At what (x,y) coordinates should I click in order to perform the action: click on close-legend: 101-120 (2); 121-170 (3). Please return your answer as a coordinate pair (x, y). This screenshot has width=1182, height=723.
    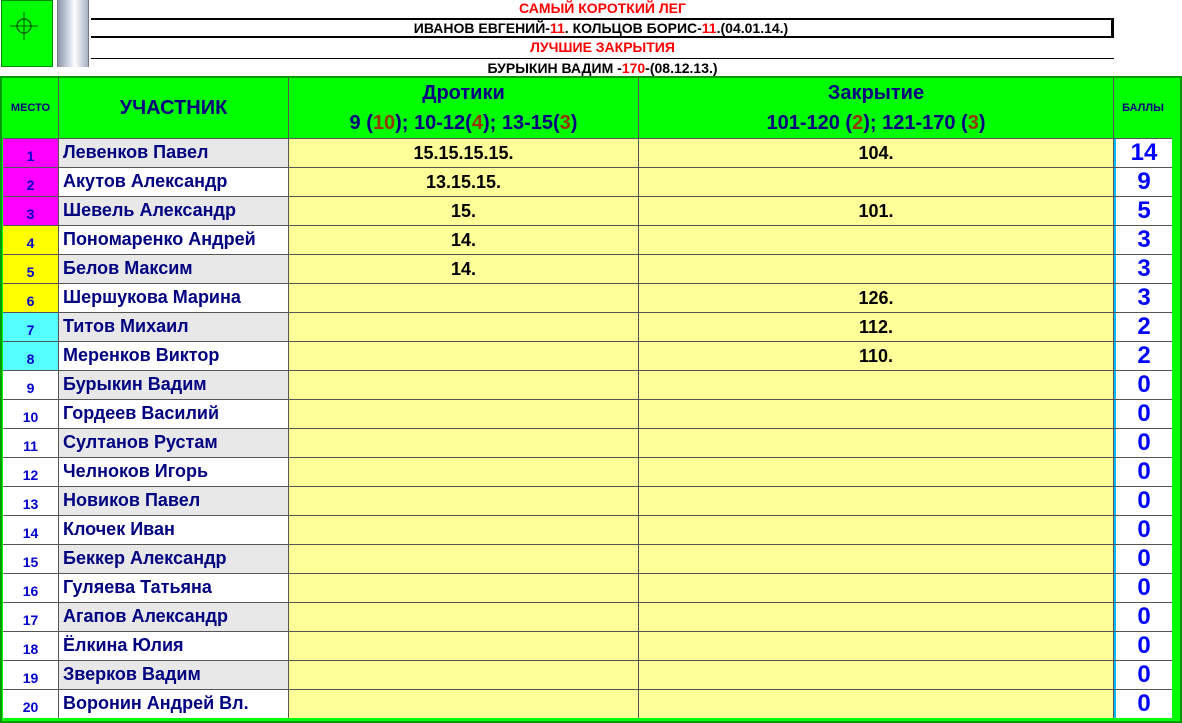
    Looking at the image, I should click on (876, 123).